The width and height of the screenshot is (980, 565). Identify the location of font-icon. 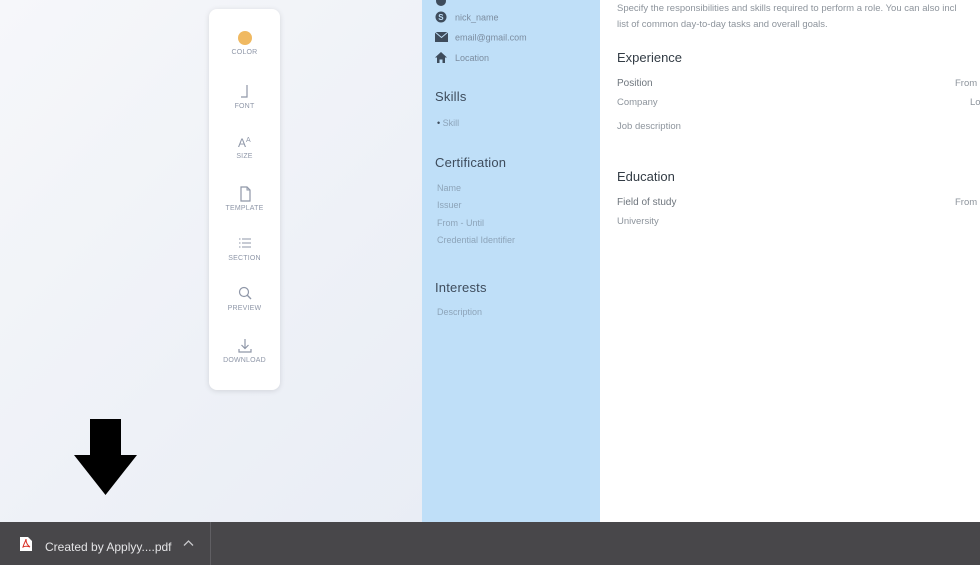
(244, 91).